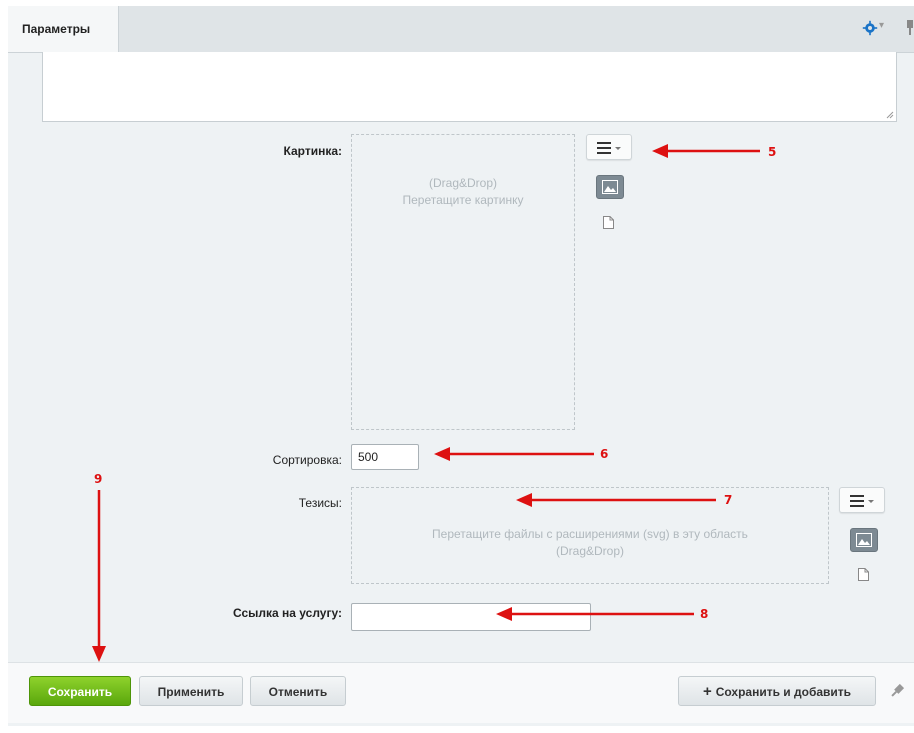 The height and width of the screenshot is (733, 914). Describe the element at coordinates (728, 500) in the screenshot. I see `annotation-number-7: 7` at that location.